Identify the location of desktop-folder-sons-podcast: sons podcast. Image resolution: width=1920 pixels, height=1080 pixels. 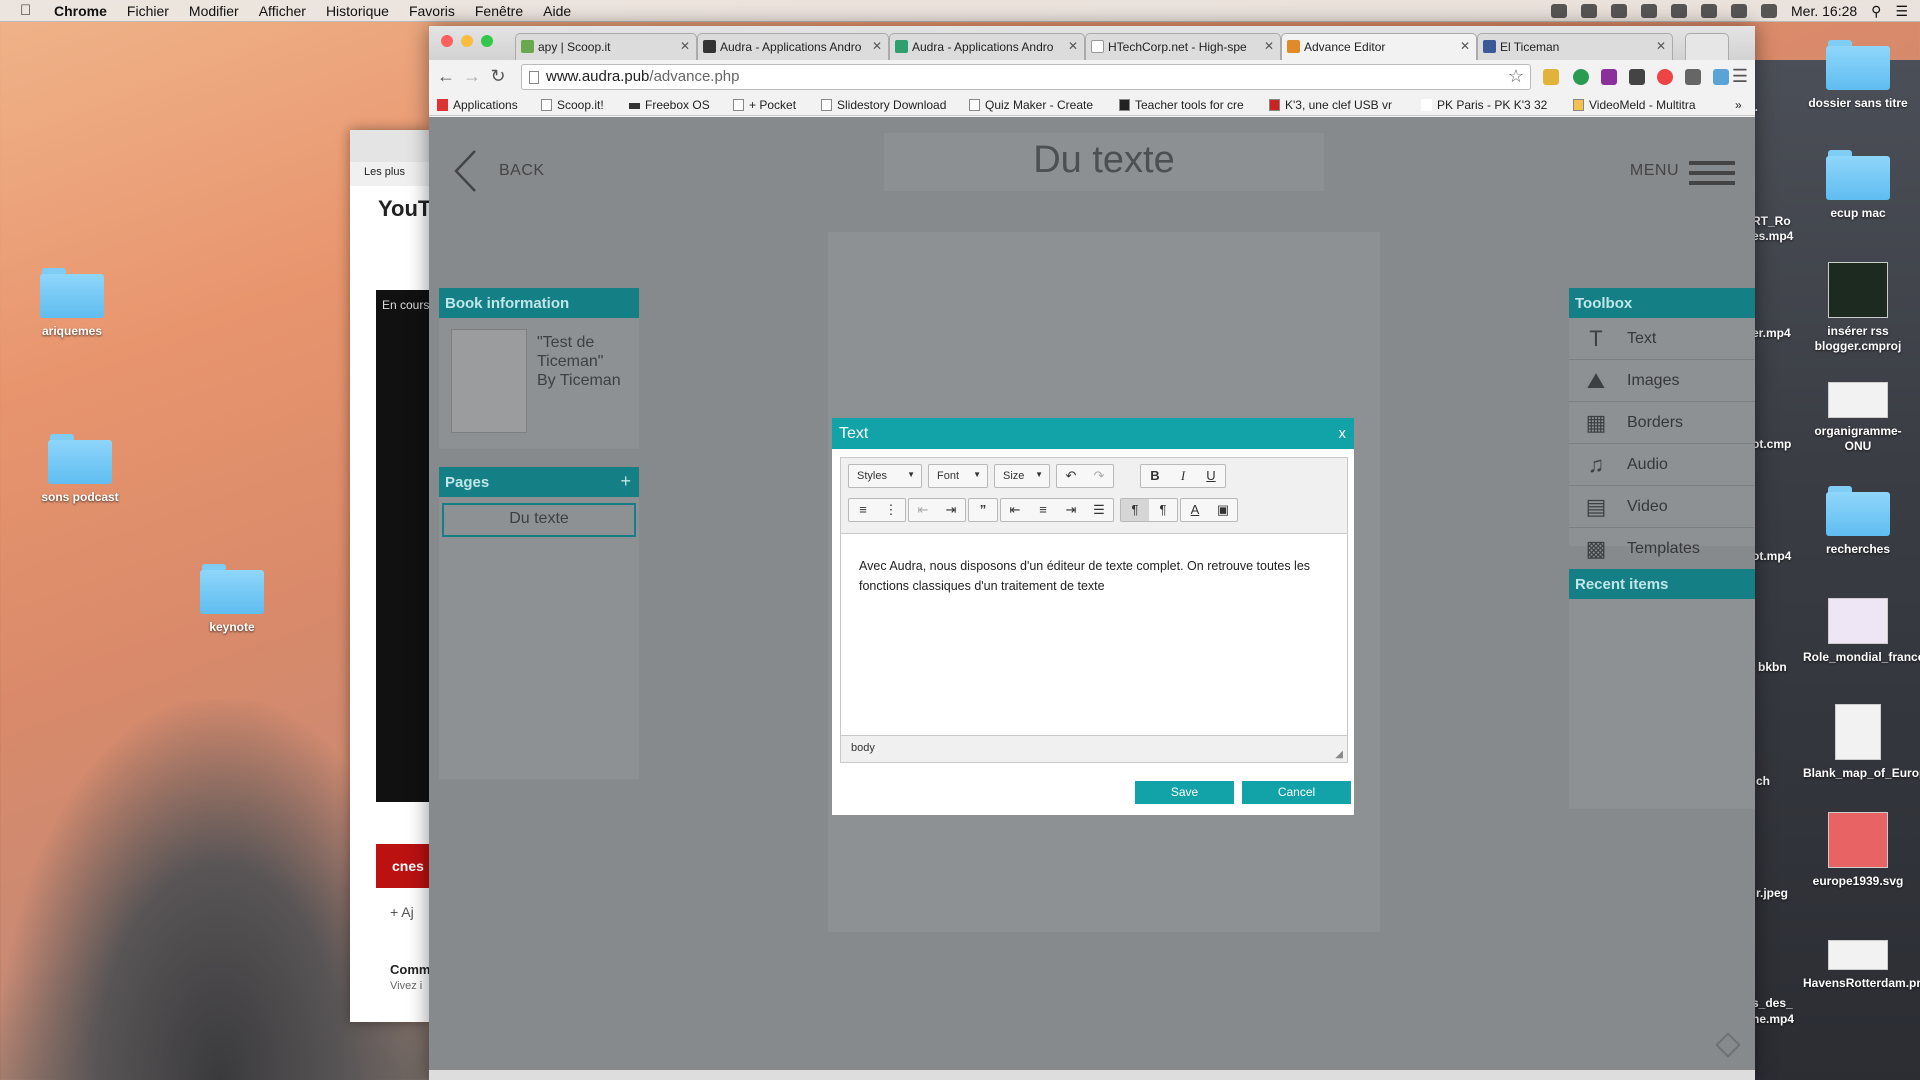
(80, 469).